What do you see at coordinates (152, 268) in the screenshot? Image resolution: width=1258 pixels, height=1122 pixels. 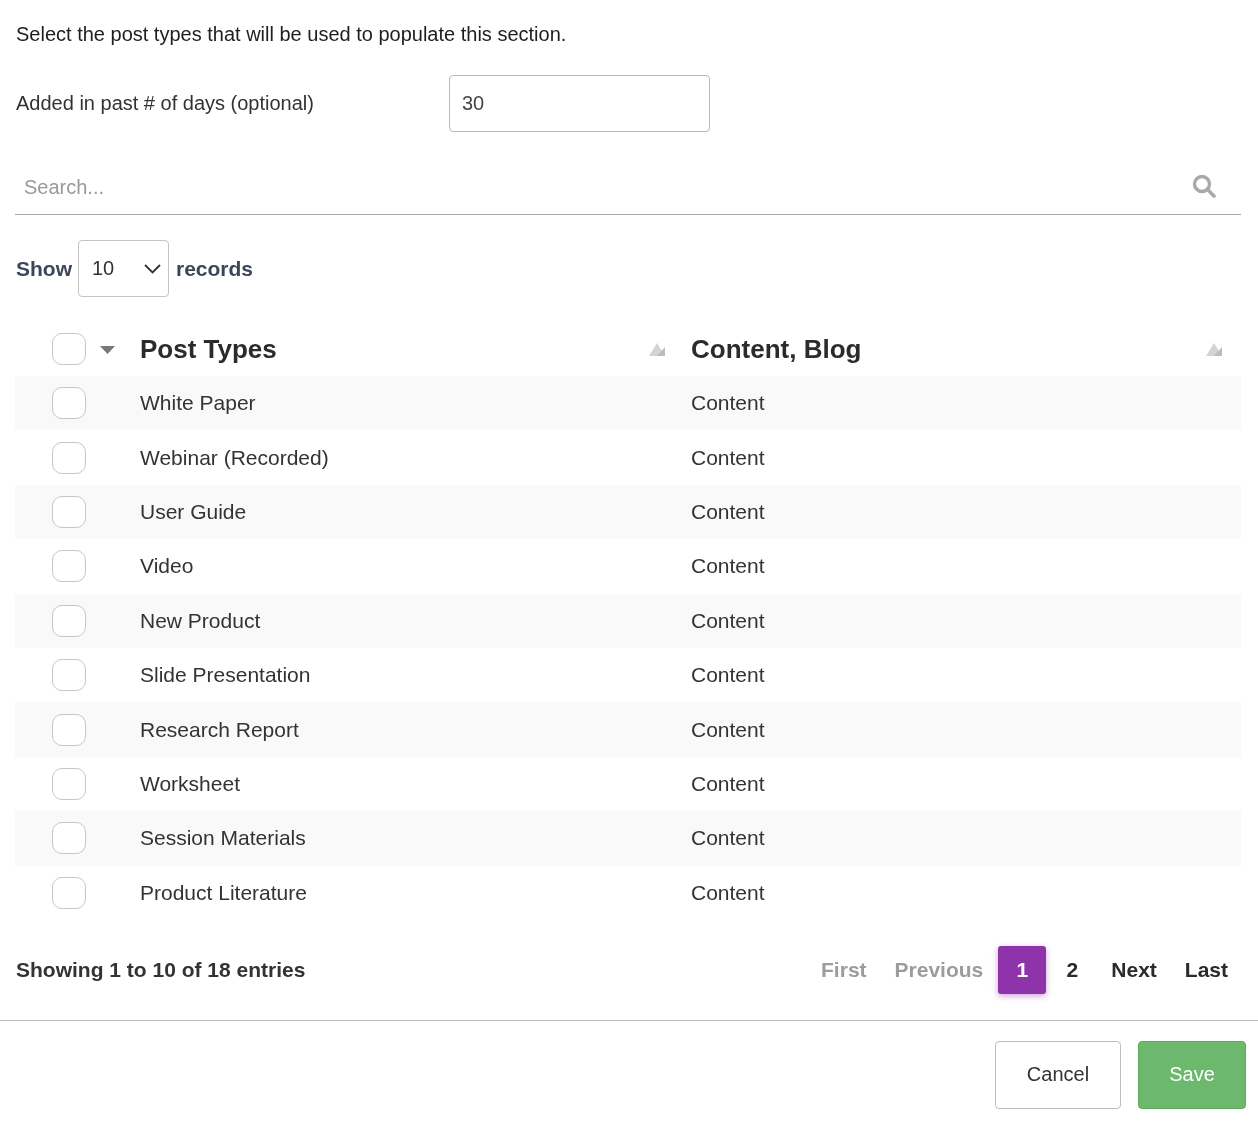 I see `chevron-down-icon` at bounding box center [152, 268].